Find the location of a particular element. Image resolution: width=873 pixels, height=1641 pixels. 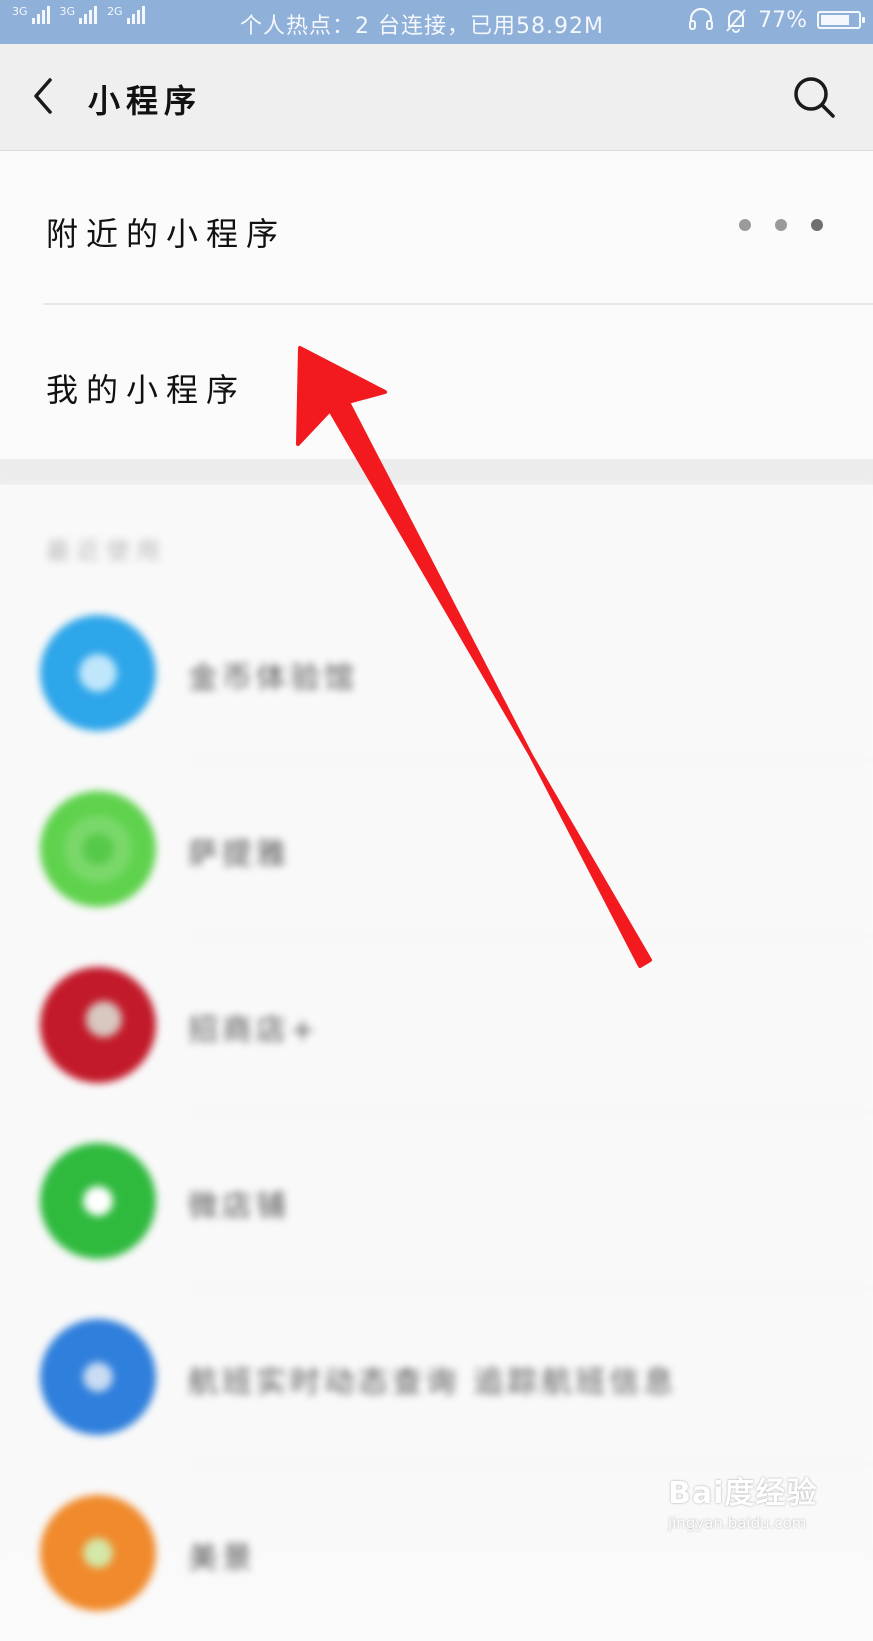

battery-icon is located at coordinates (841, 20).